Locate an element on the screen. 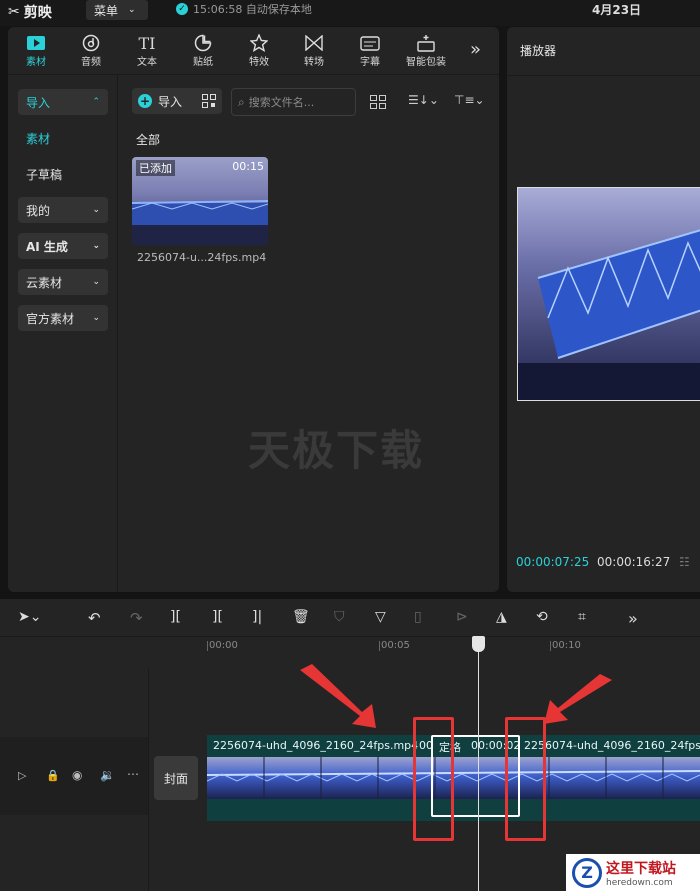 The width and height of the screenshot is (700, 891). crop-icon: ⌗ is located at coordinates (582, 617).